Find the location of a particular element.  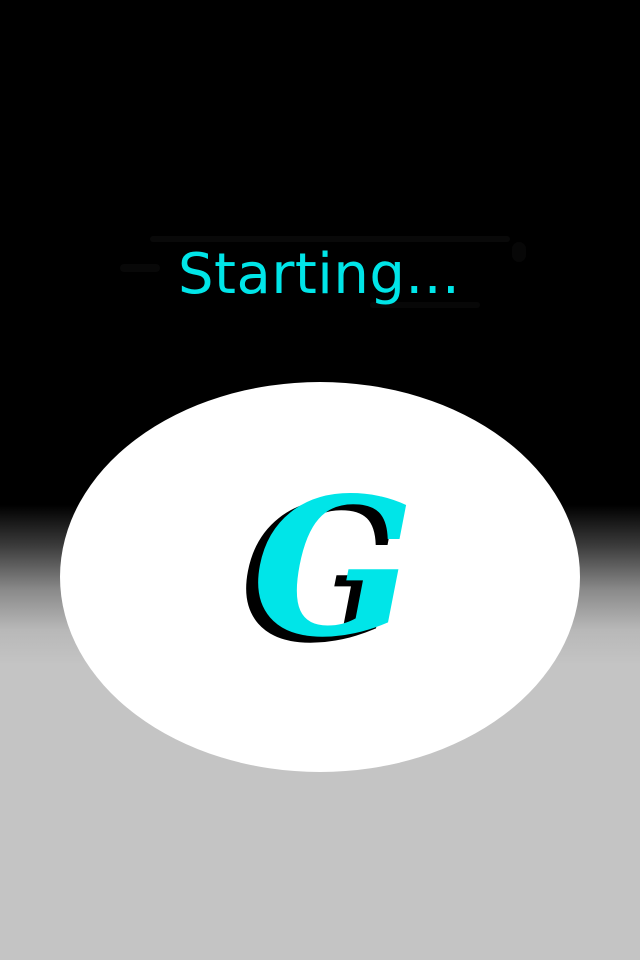

logo-letter: G is located at coordinates (331, 570).